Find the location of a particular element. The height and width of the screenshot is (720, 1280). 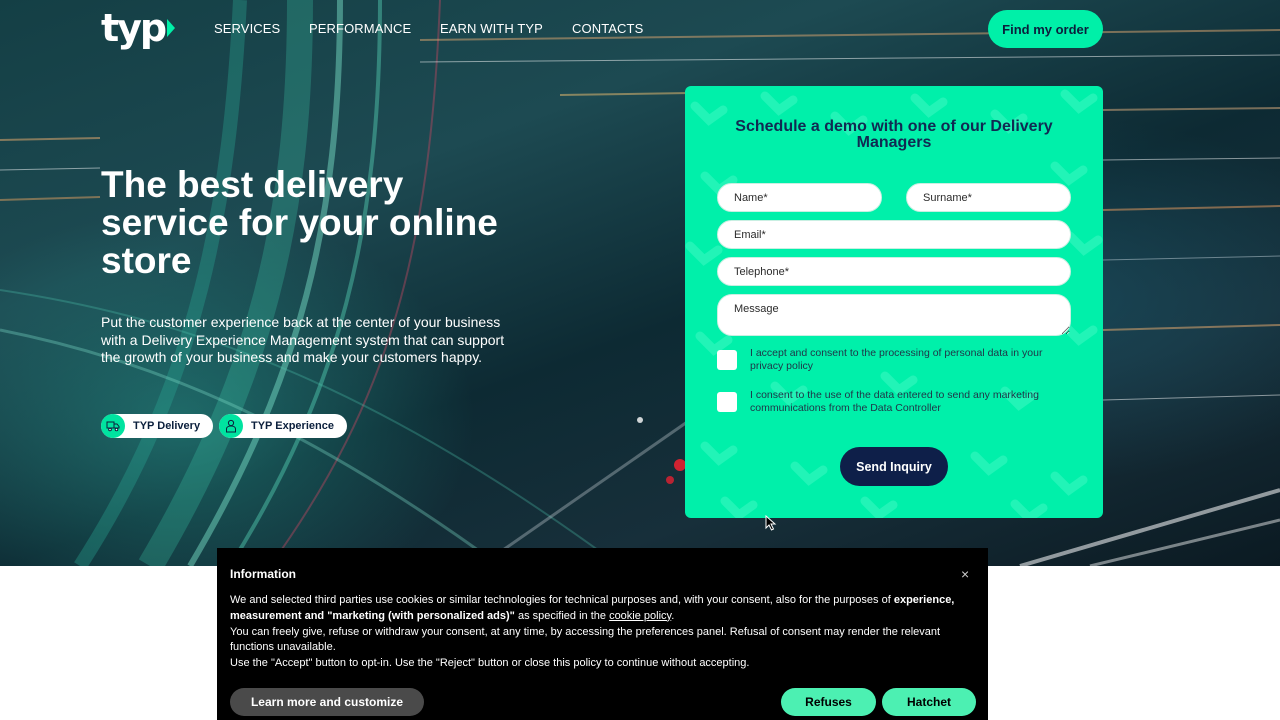

nav-performance: PERFORMANCE is located at coordinates (360, 28).